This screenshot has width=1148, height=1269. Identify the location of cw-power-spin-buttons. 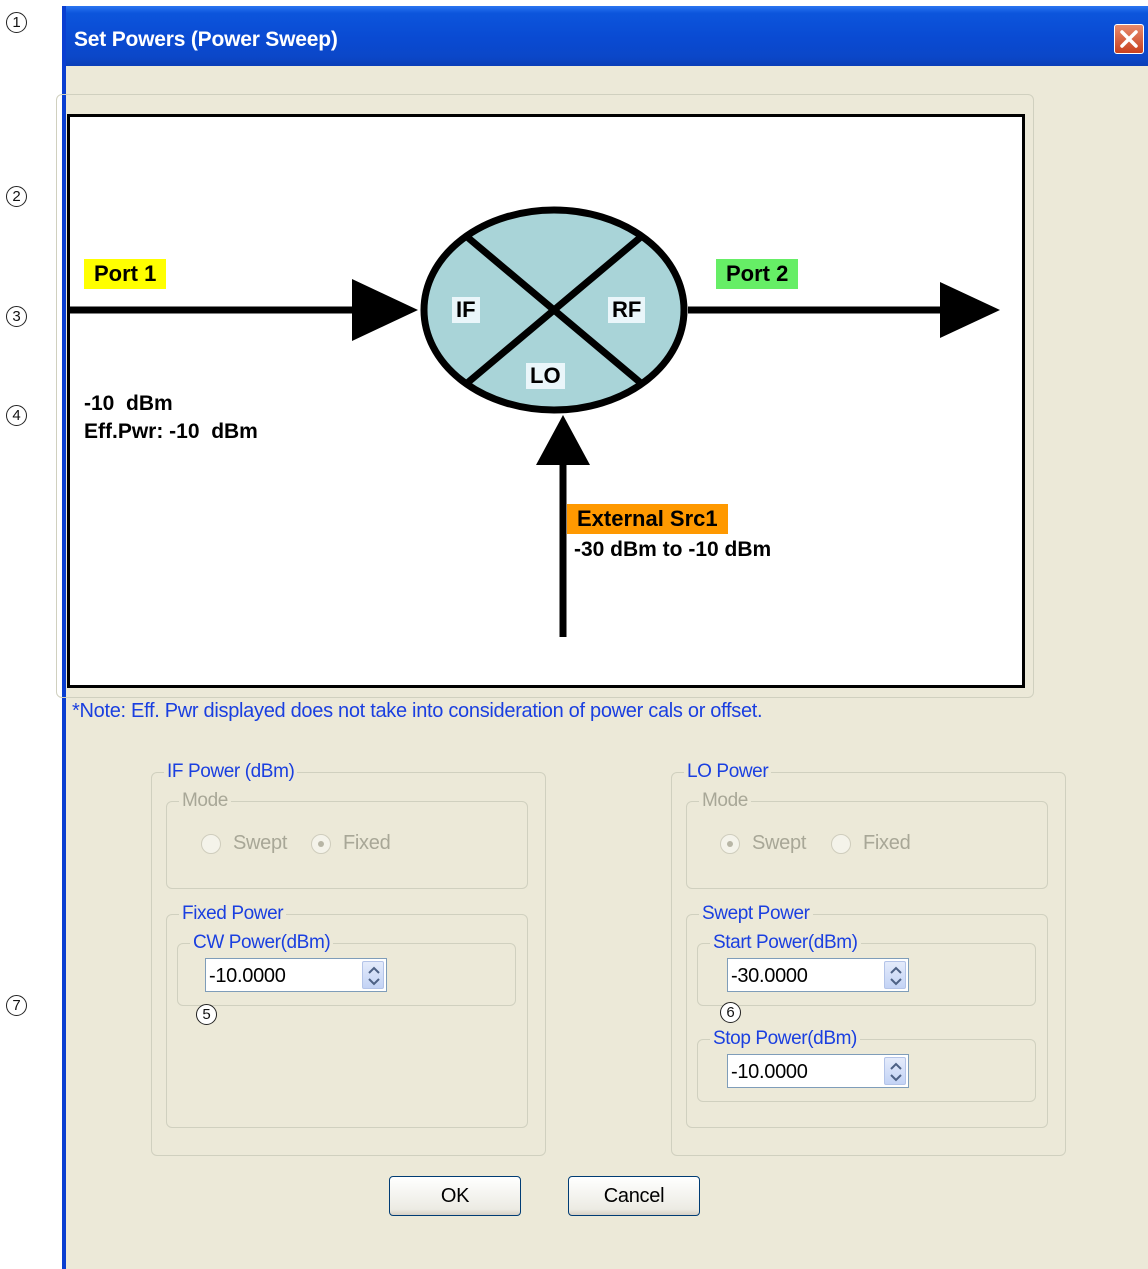
(373, 975).